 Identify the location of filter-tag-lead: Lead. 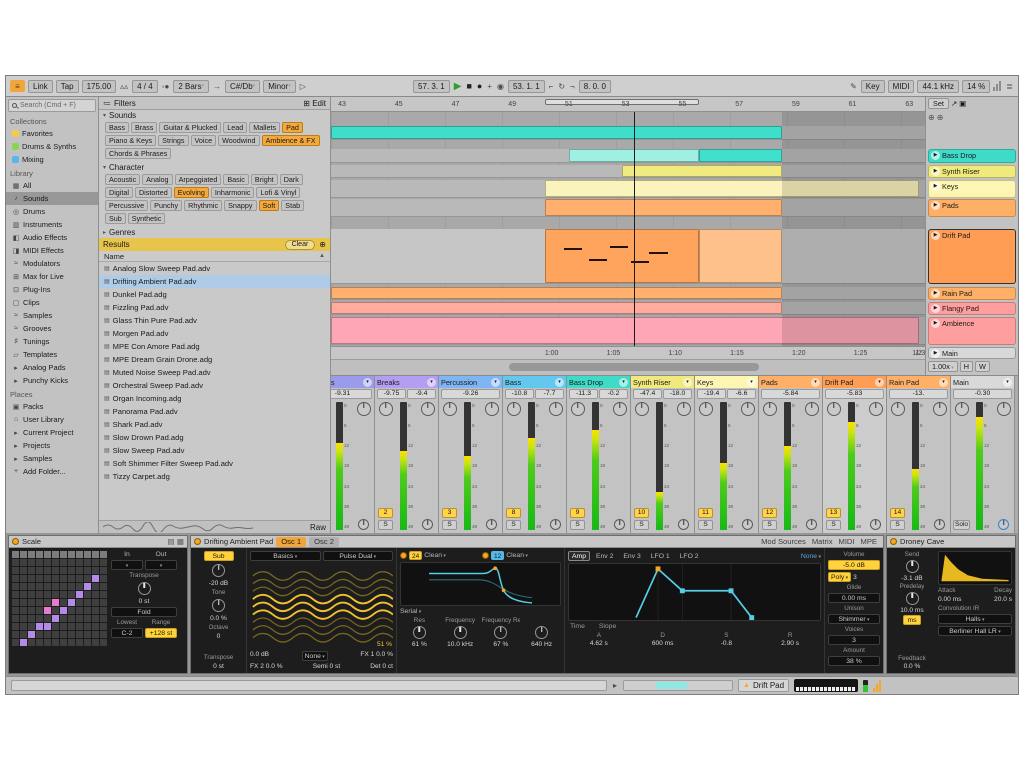
(235, 127).